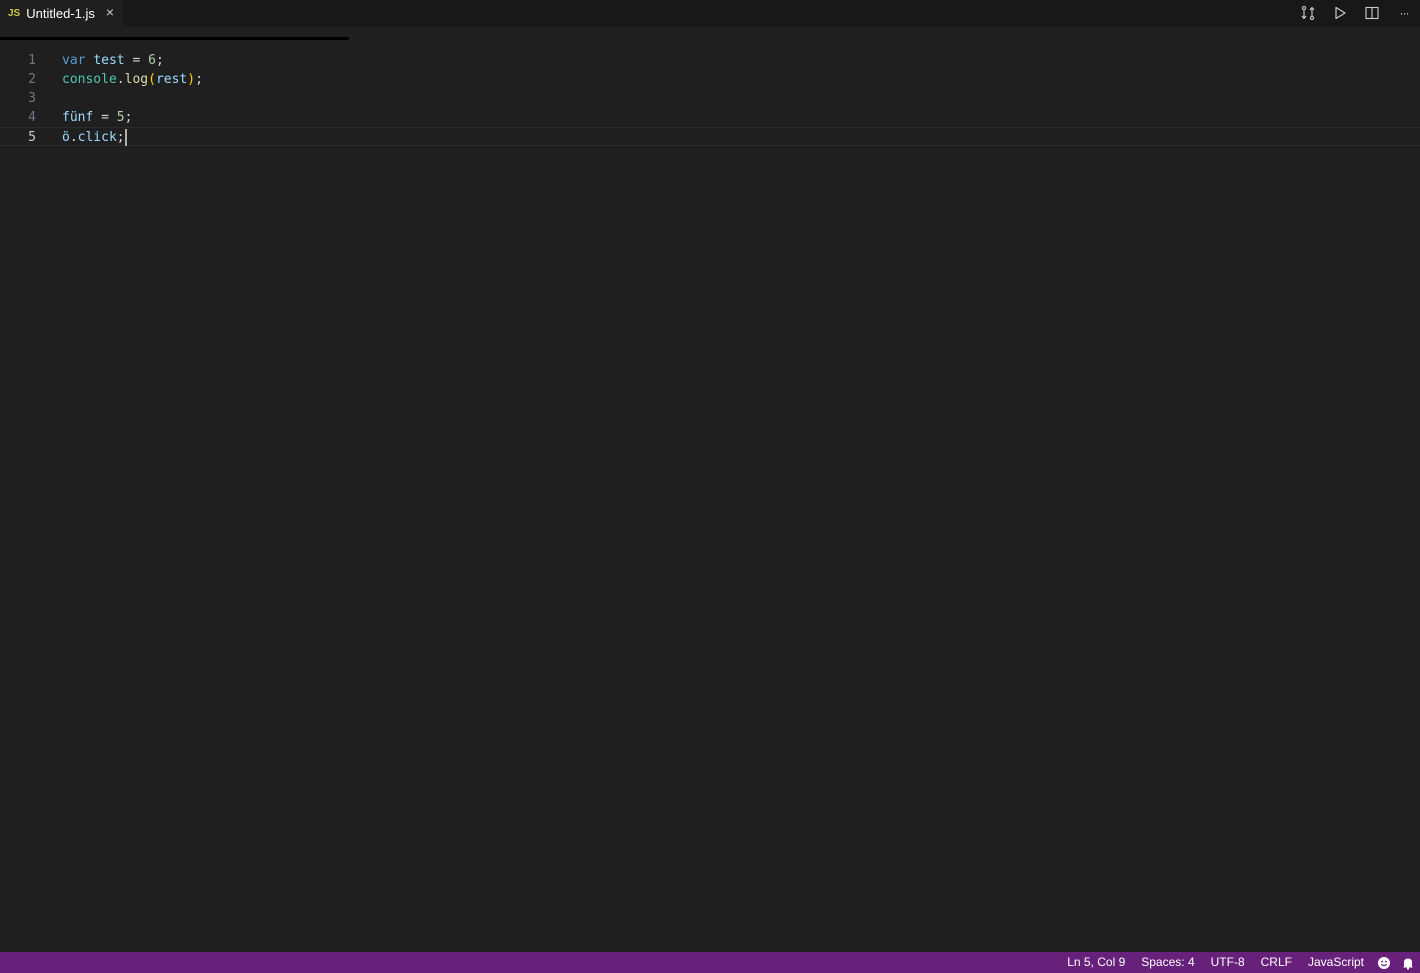  Describe the element at coordinates (710, 60) in the screenshot. I see `code-line: 1 var test = 6;` at that location.